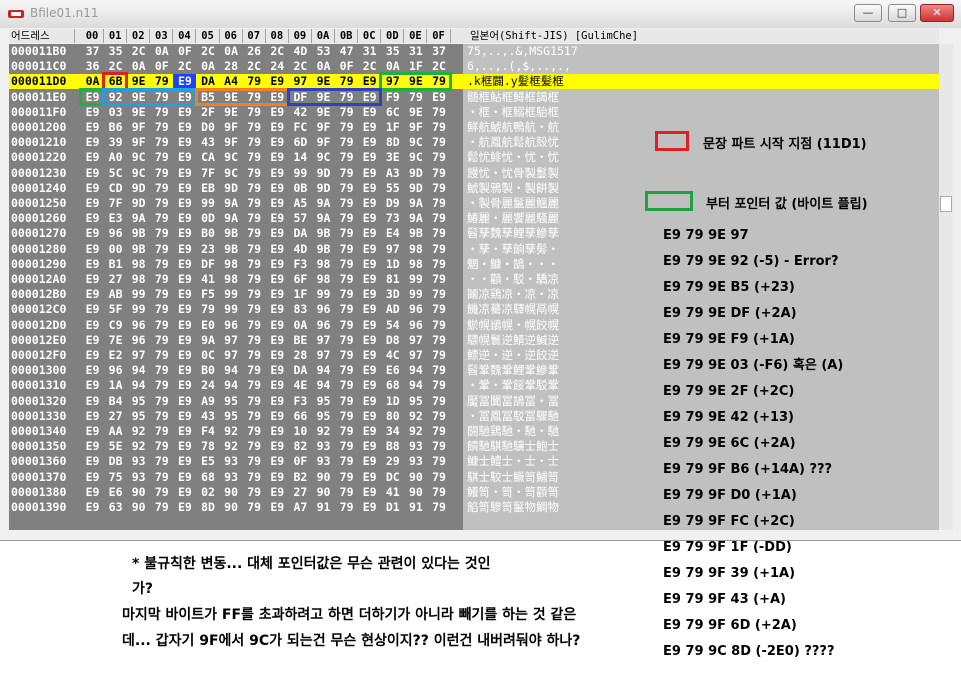 This screenshot has height=688, width=961. I want to click on hex-byte: DB, so click(115, 461).